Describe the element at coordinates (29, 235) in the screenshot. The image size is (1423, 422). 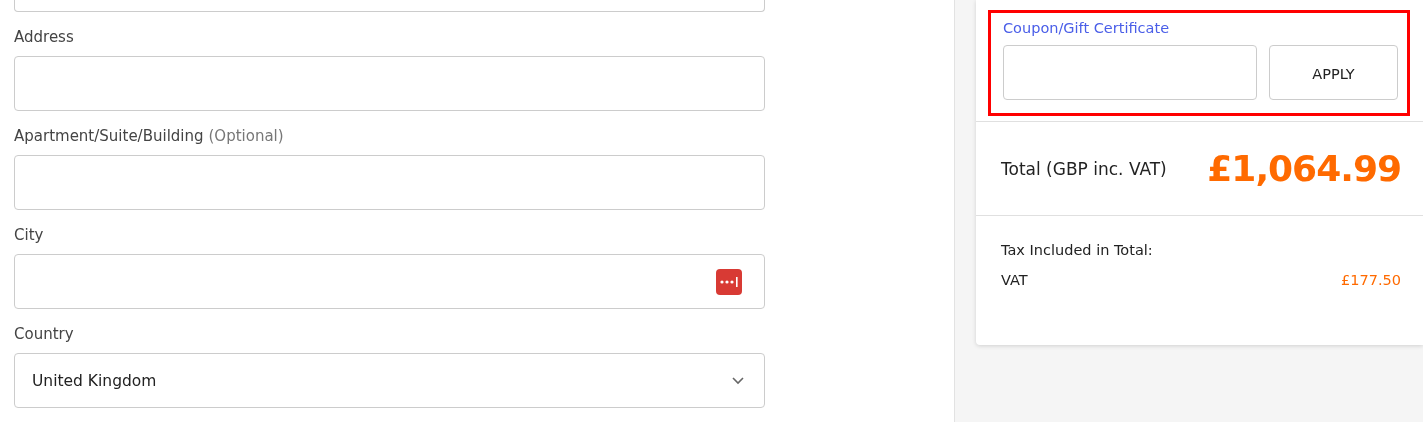
I see `field-label: City` at that location.